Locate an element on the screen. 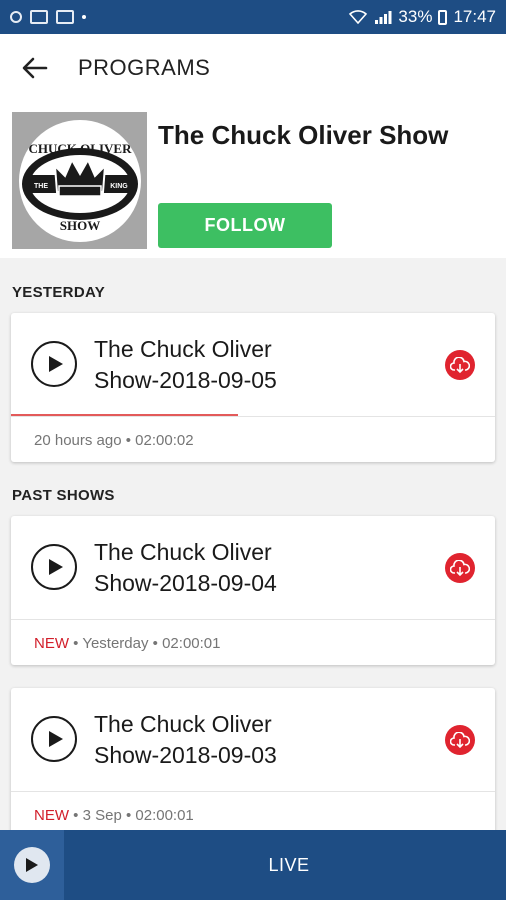 This screenshot has height=900, width=506. signal-icon is located at coordinates (383, 17).